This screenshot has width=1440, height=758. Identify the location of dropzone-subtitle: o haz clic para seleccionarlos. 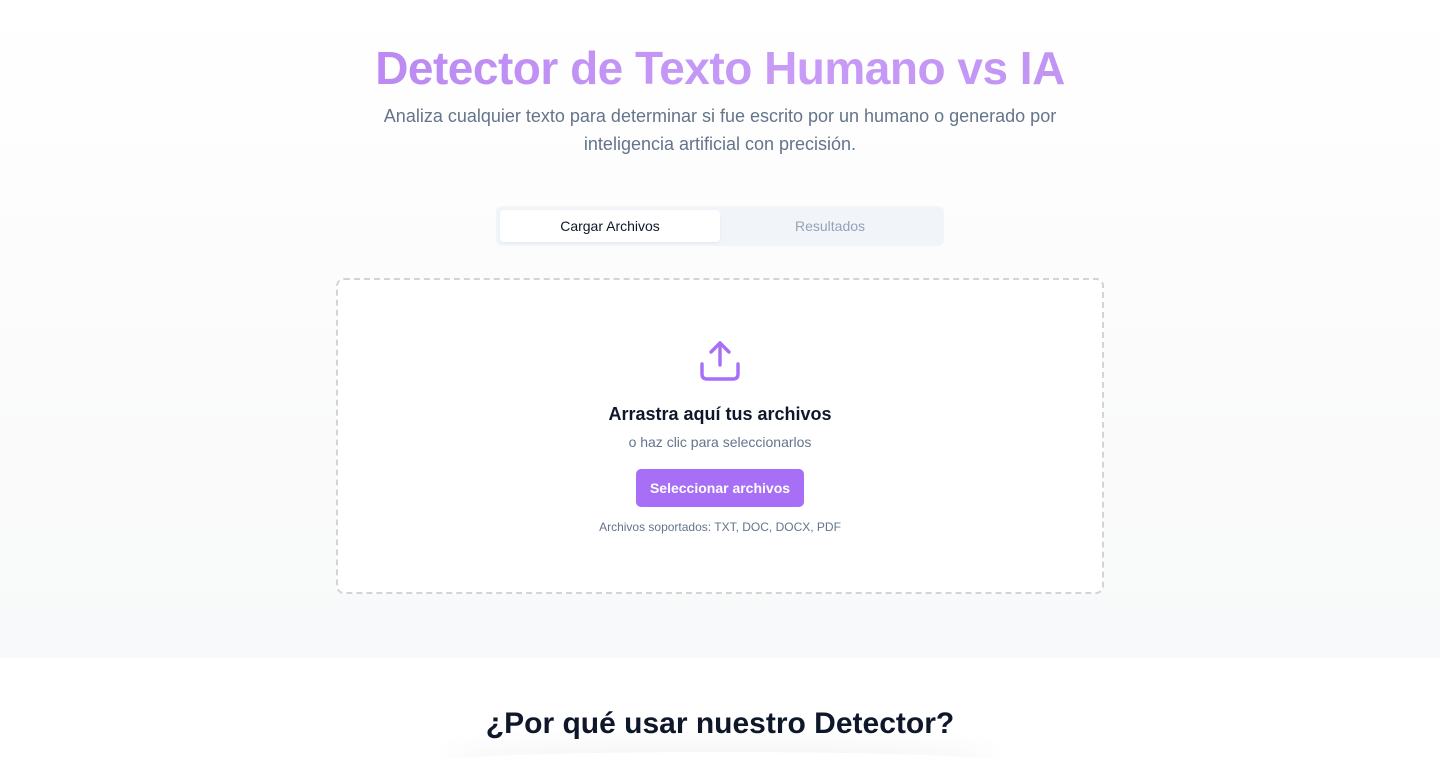
(720, 442).